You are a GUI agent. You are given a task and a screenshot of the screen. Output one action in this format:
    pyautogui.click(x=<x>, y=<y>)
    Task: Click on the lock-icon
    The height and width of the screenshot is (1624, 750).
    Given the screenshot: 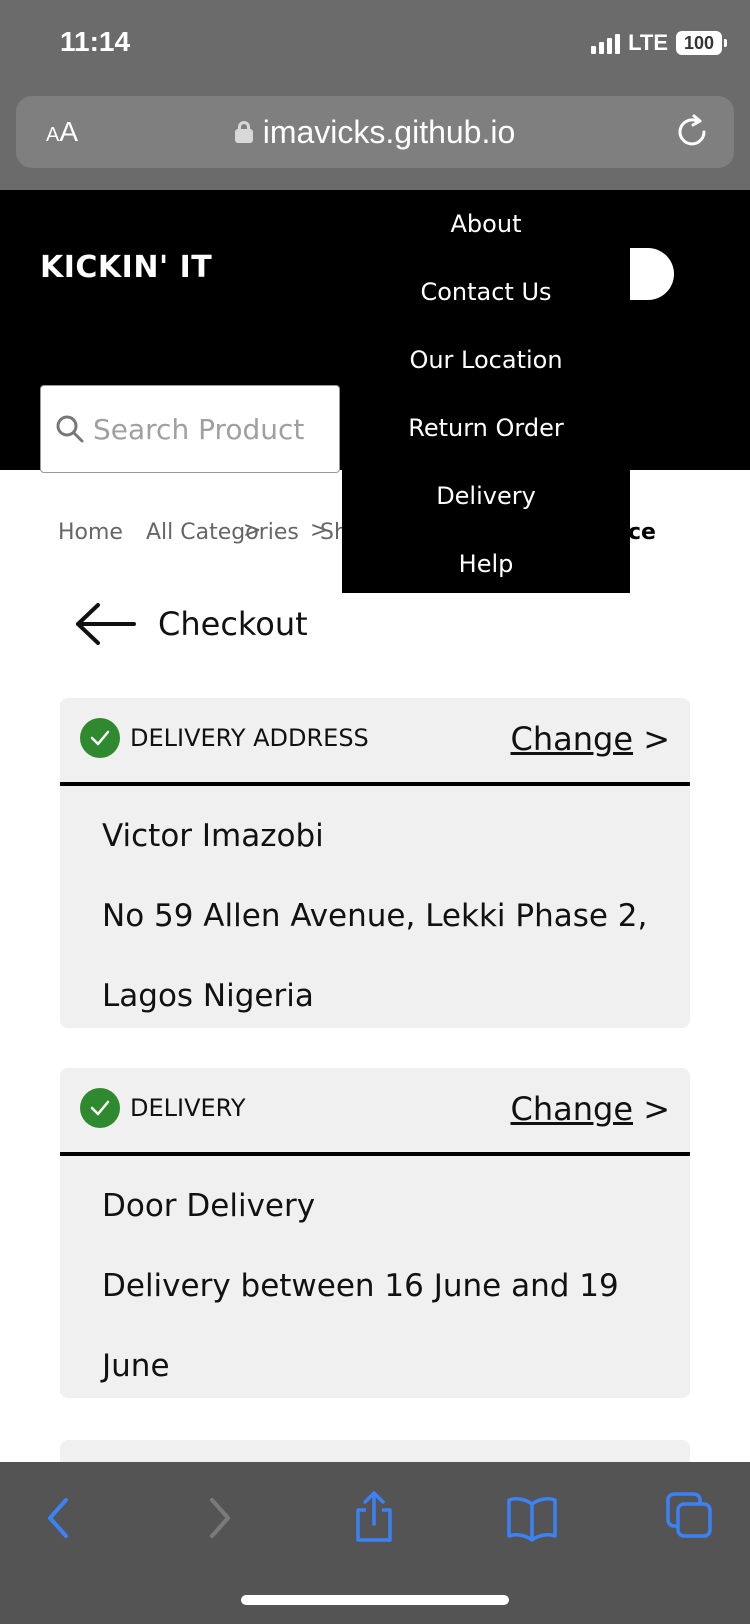 What is the action you would take?
    pyautogui.click(x=243, y=132)
    